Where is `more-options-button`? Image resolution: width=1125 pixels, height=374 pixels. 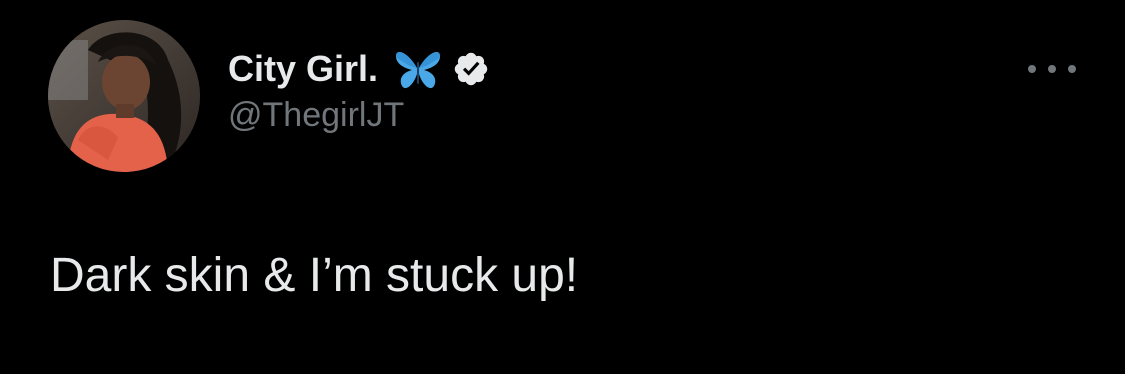
more-options-button is located at coordinates (1052, 69).